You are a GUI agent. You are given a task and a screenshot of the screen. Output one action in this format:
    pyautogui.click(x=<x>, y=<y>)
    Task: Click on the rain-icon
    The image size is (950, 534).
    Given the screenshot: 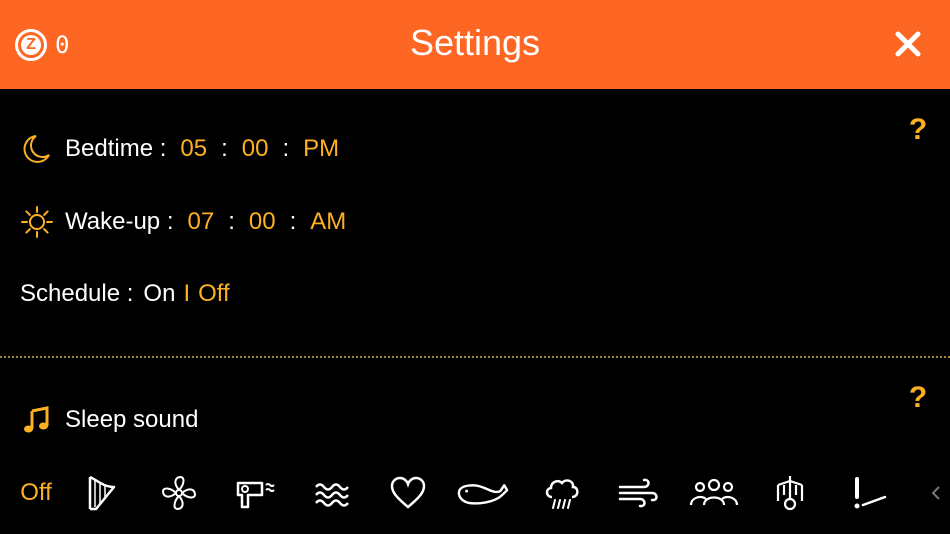 What is the action you would take?
    pyautogui.click(x=562, y=494)
    